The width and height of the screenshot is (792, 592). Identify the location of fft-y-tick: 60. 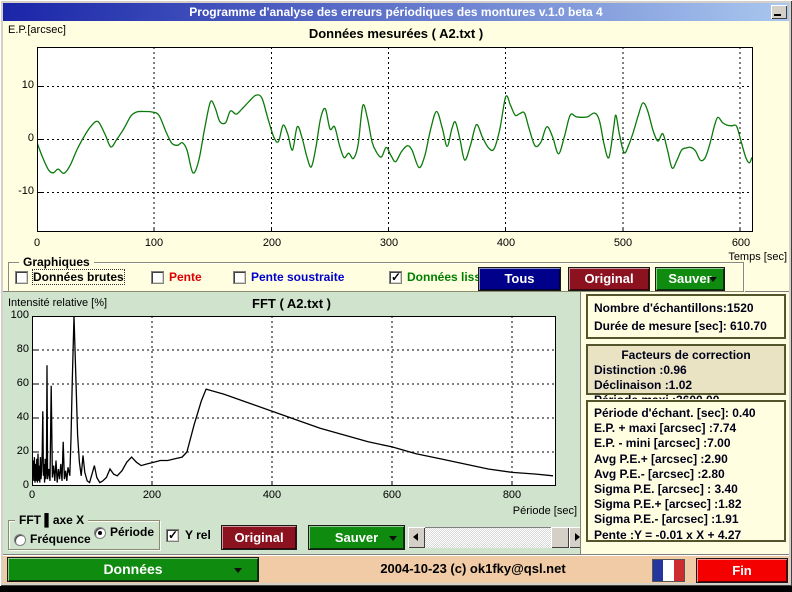
(22, 383).